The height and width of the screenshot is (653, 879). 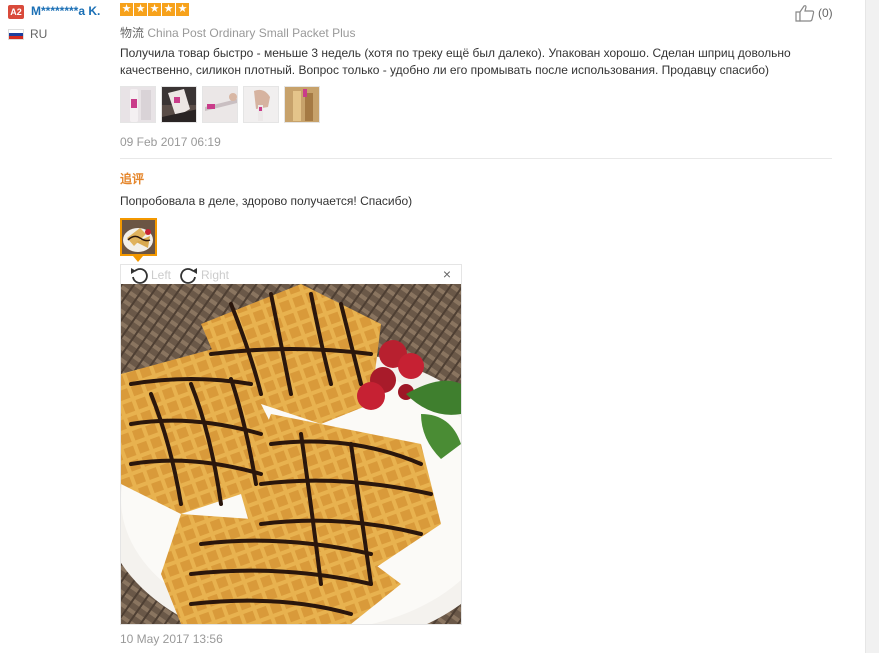 I want to click on helpful-count: (0), so click(x=825, y=13).